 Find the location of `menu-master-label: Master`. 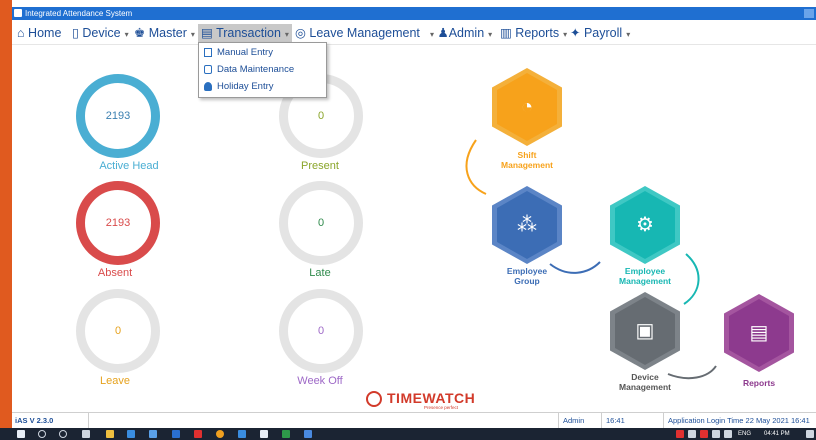

menu-master-label: Master is located at coordinates (167, 33).